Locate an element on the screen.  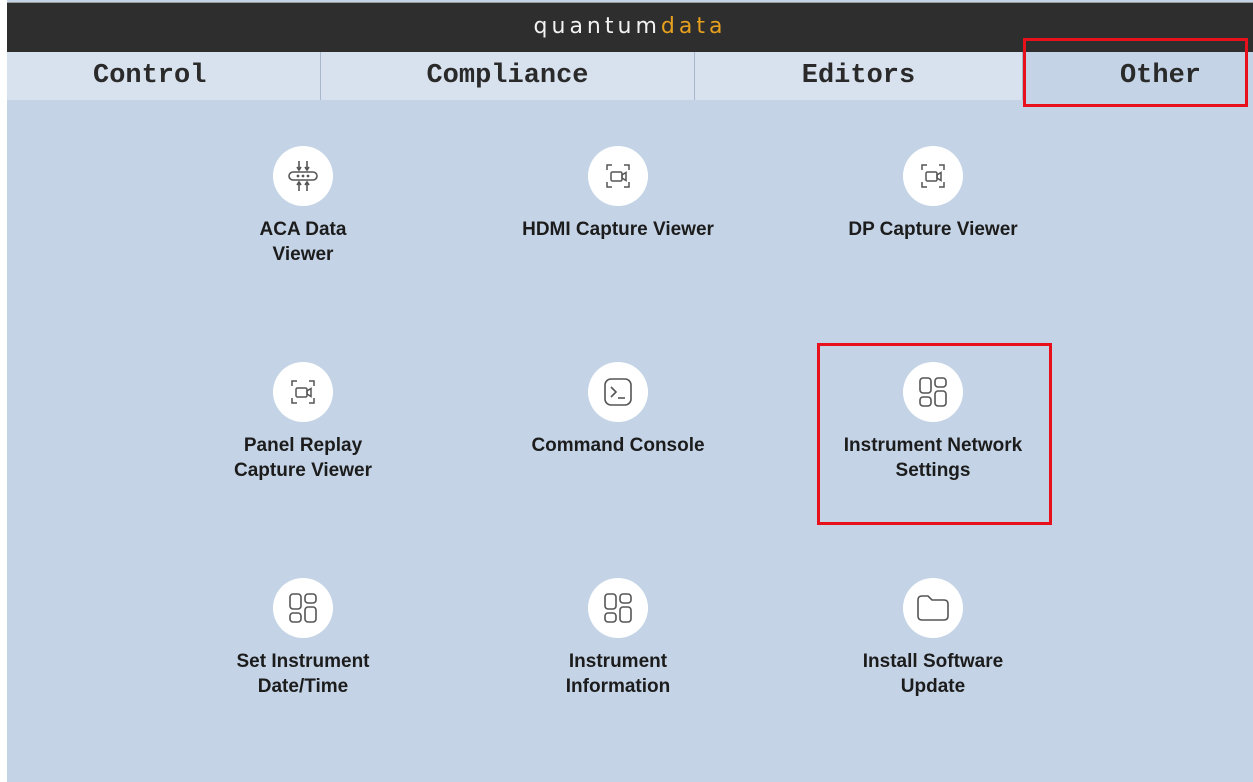
title-bar: quantumdata is located at coordinates (630, 27).